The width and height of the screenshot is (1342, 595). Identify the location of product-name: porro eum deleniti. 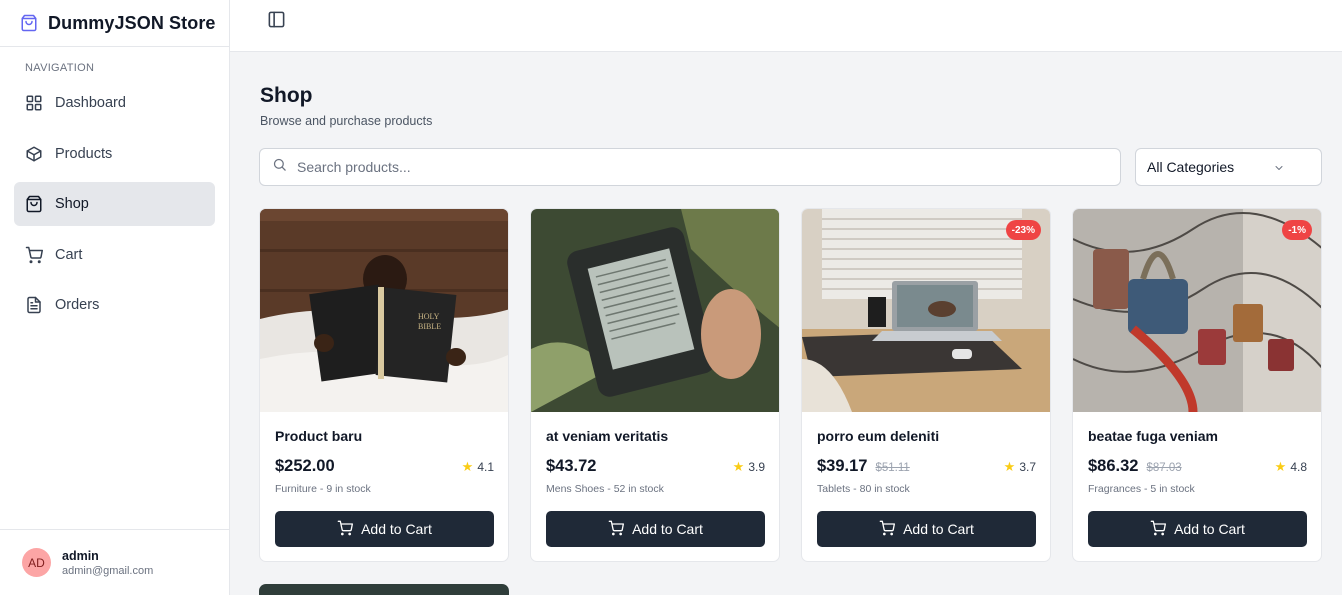
(878, 436).